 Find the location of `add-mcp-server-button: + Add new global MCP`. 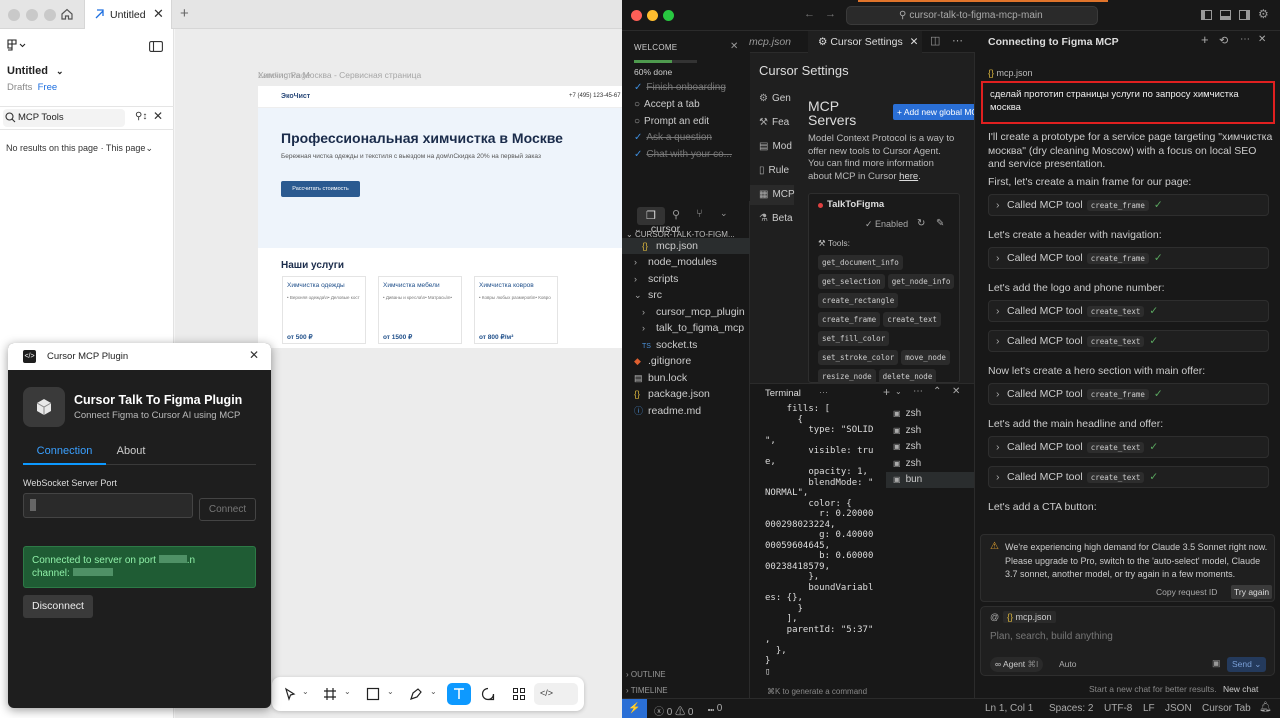

add-mcp-server-button: + Add new global MCP is located at coordinates (933, 112).